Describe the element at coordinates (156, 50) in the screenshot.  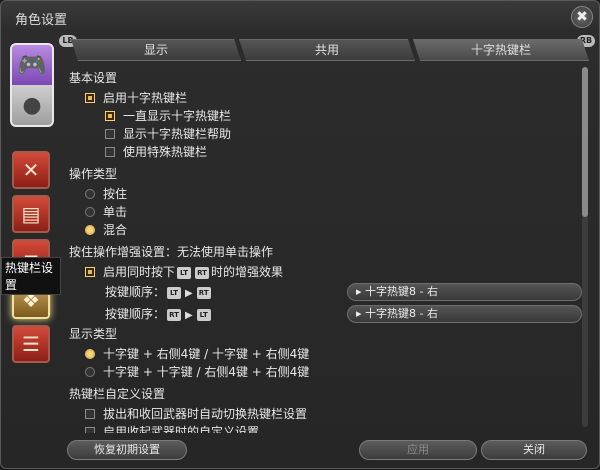
I see `tab-display: 显示` at that location.